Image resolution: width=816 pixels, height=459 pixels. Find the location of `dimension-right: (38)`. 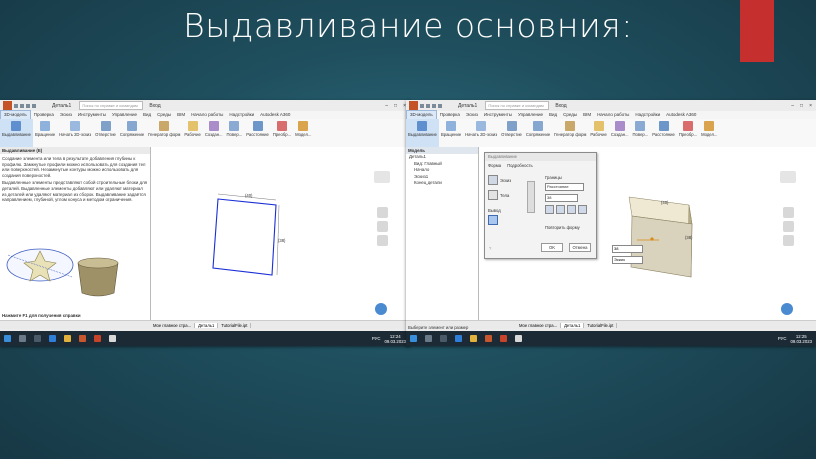

dimension-right: (38) is located at coordinates (282, 240).